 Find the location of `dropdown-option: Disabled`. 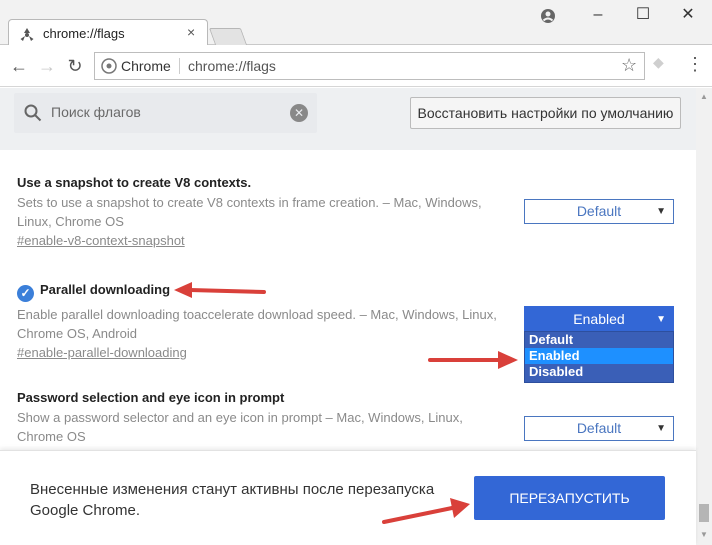

dropdown-option: Disabled is located at coordinates (599, 372).